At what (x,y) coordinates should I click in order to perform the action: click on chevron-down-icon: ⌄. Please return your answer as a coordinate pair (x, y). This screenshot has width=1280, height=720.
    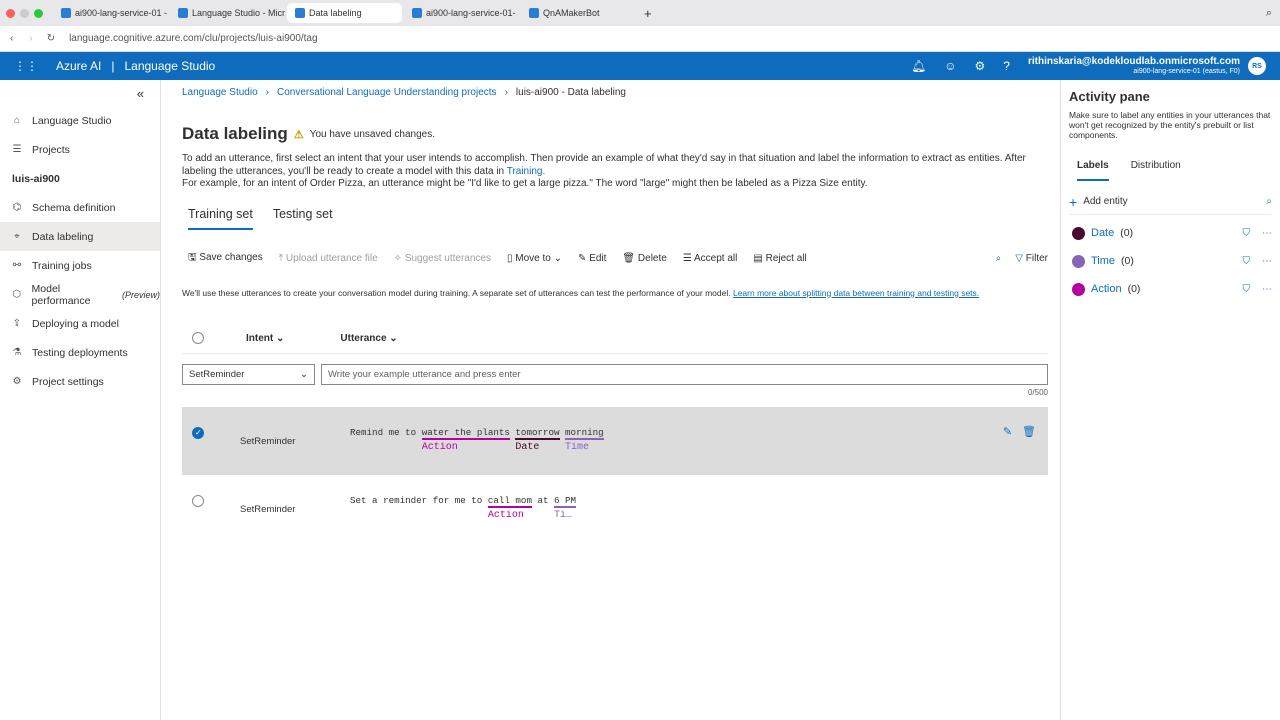
    Looking at the image, I should click on (304, 374).